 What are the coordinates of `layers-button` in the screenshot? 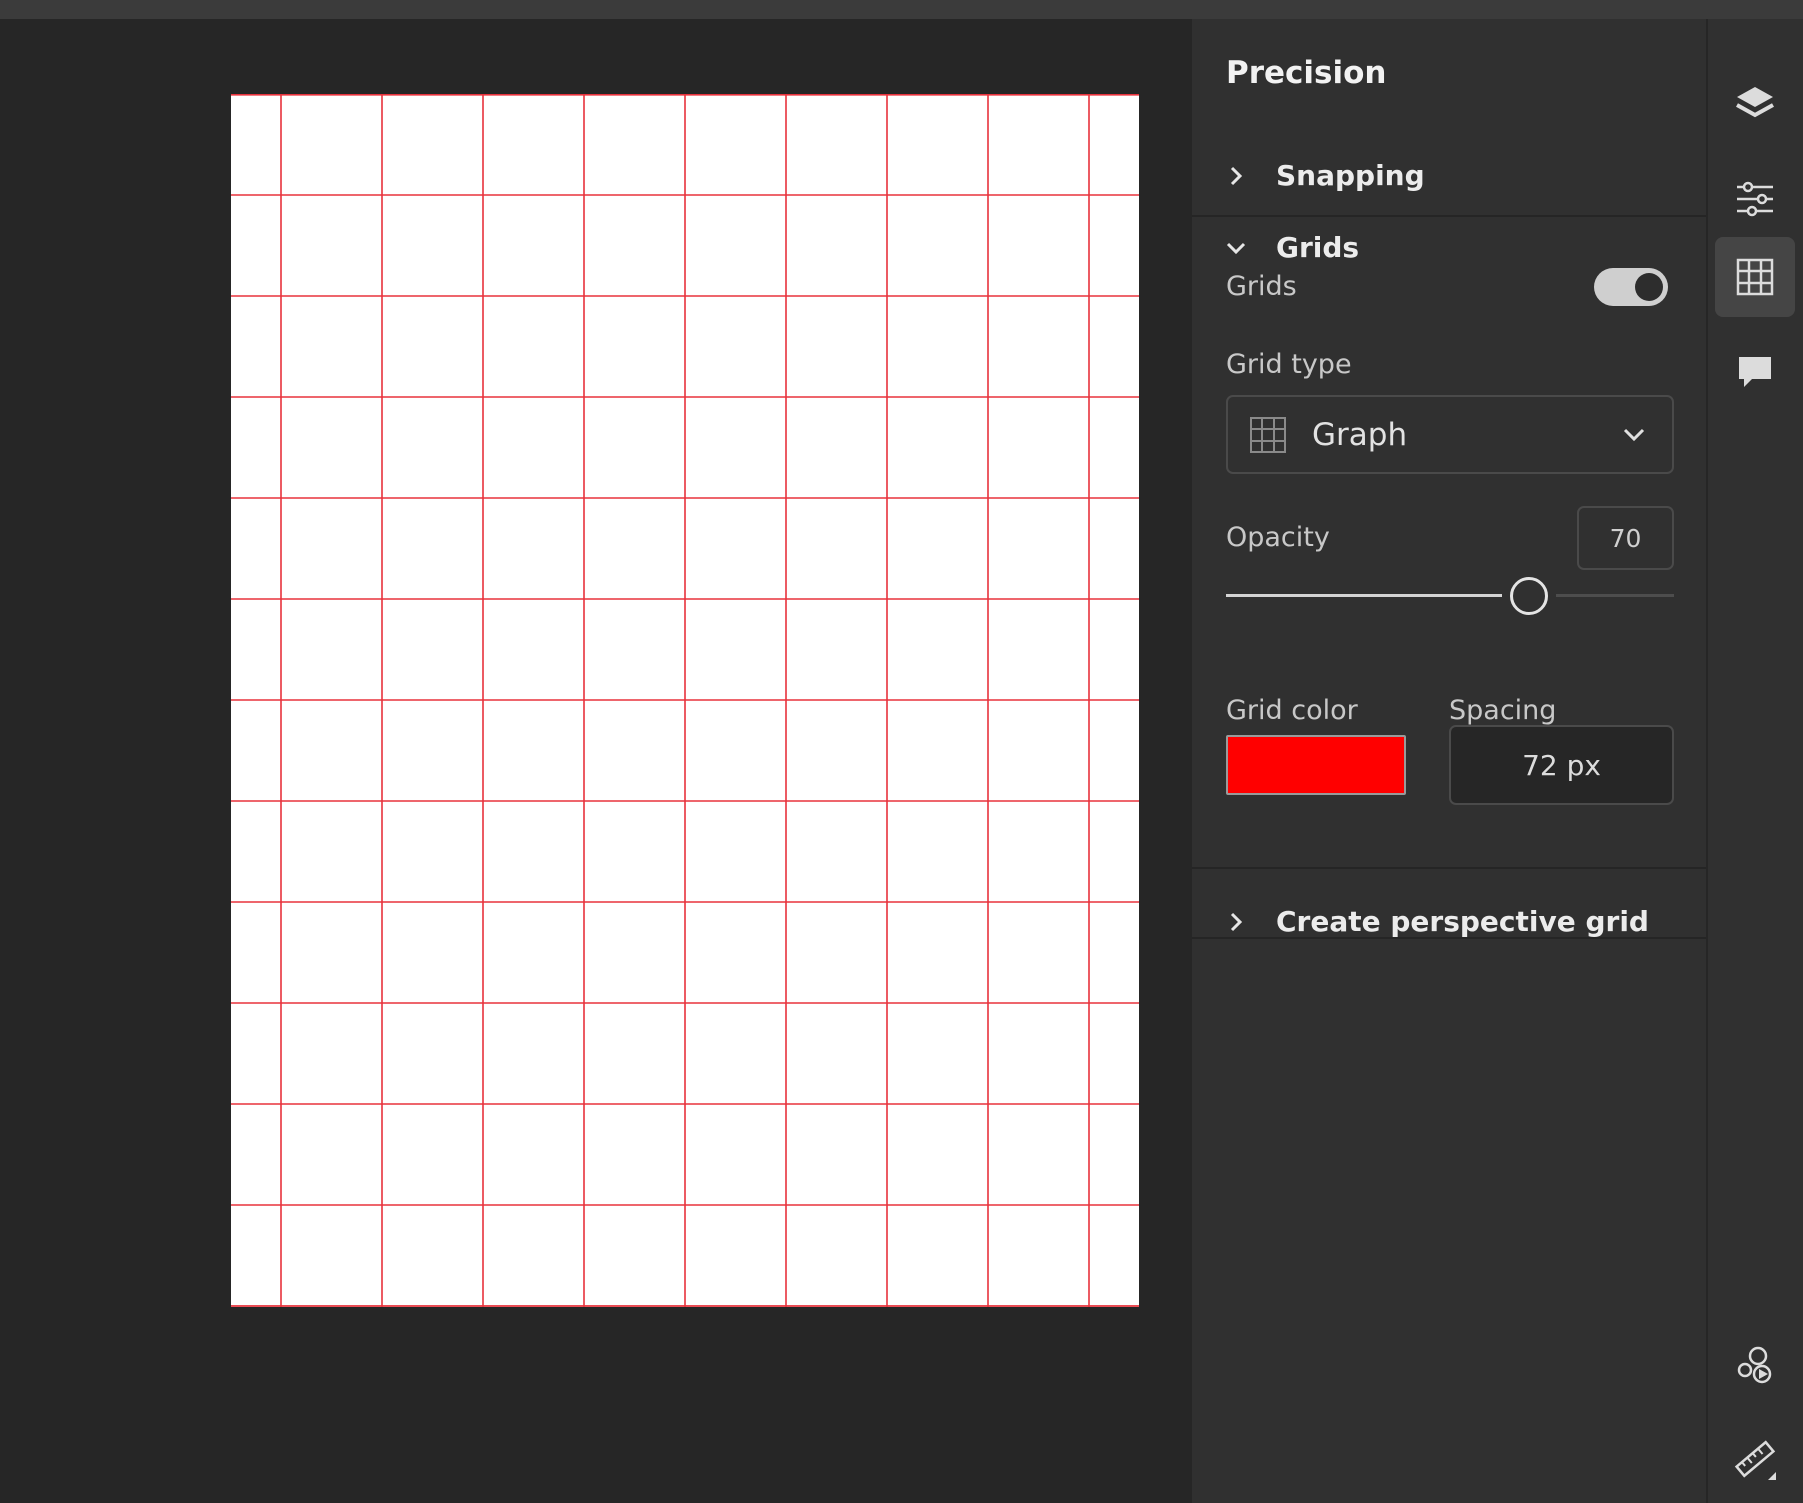 It's located at (1755, 104).